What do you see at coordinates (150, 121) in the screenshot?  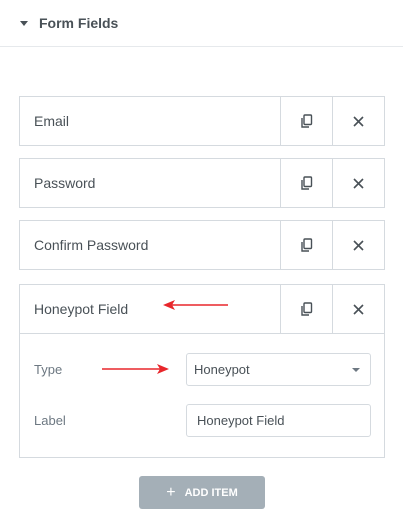 I see `repeater-item-title: Email` at bounding box center [150, 121].